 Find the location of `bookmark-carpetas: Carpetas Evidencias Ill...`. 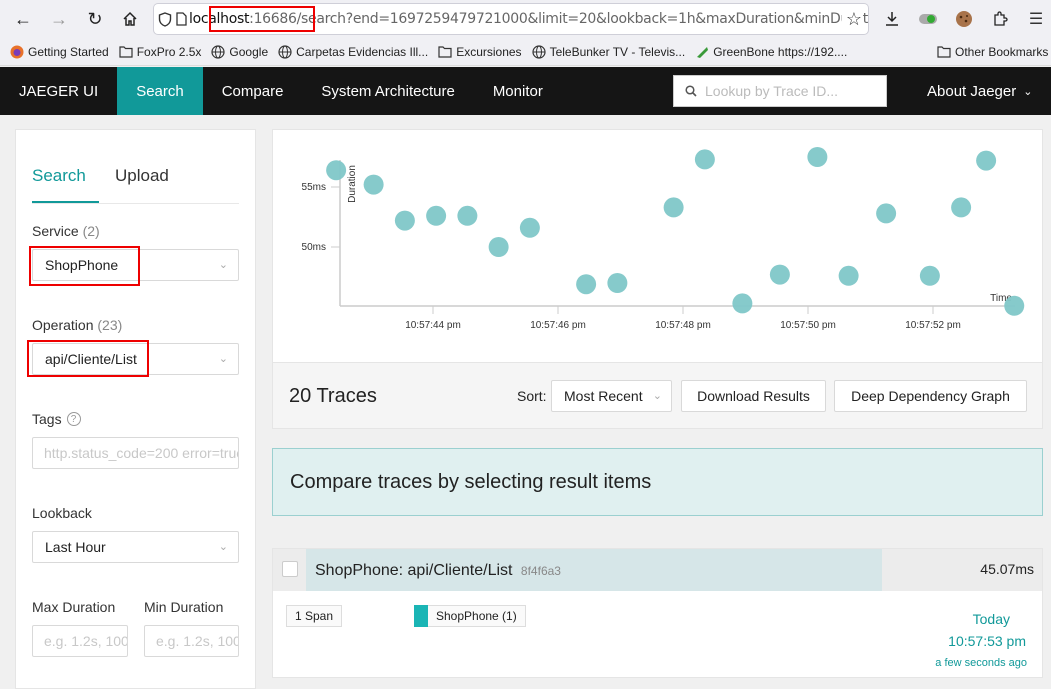

bookmark-carpetas: Carpetas Evidencias Ill... is located at coordinates (353, 52).